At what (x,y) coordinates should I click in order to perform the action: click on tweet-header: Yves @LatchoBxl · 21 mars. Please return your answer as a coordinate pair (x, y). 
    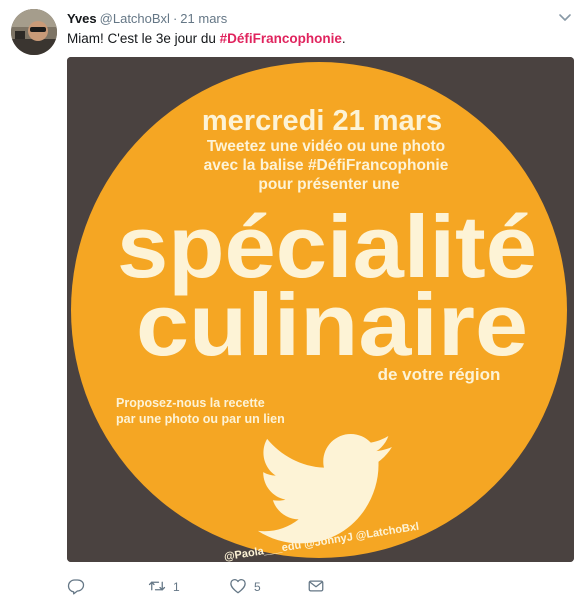
    Looking at the image, I should click on (147, 19).